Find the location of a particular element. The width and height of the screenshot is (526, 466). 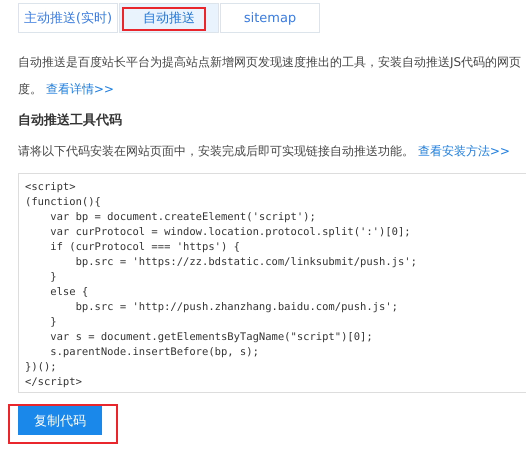

code-line: var curProtocol = window.location.protocol.split(':')[0]; is located at coordinates (230, 232).